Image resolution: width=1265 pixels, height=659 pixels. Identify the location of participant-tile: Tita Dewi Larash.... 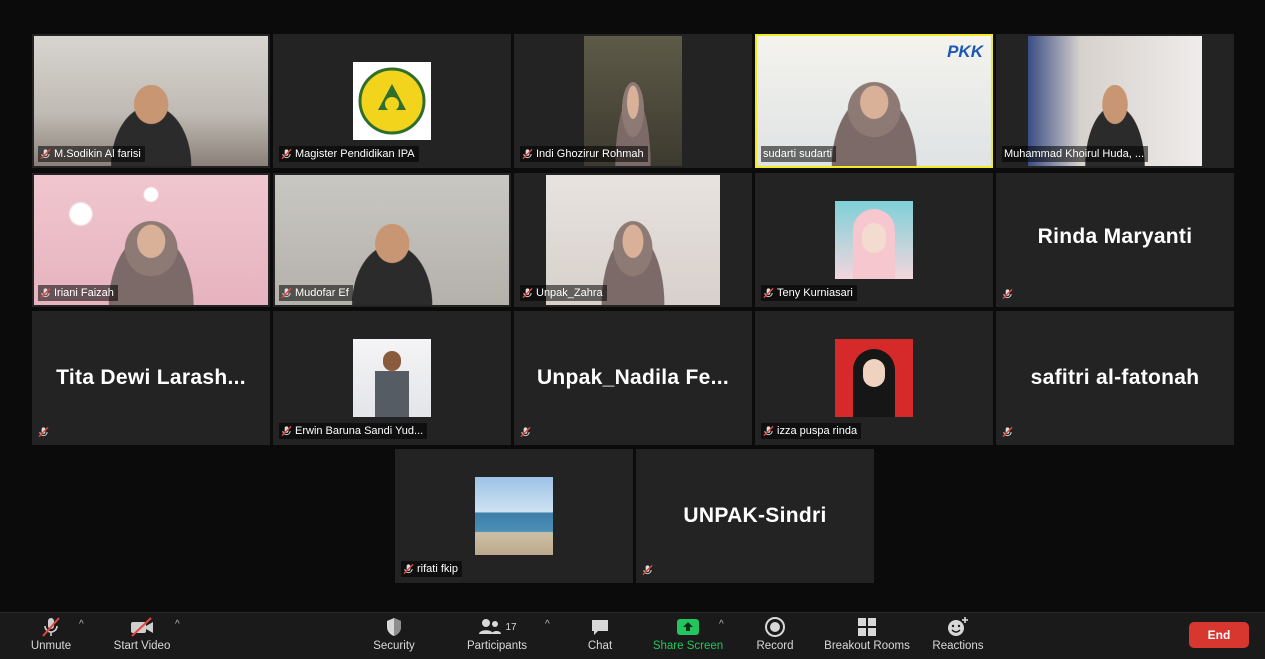
(151, 378).